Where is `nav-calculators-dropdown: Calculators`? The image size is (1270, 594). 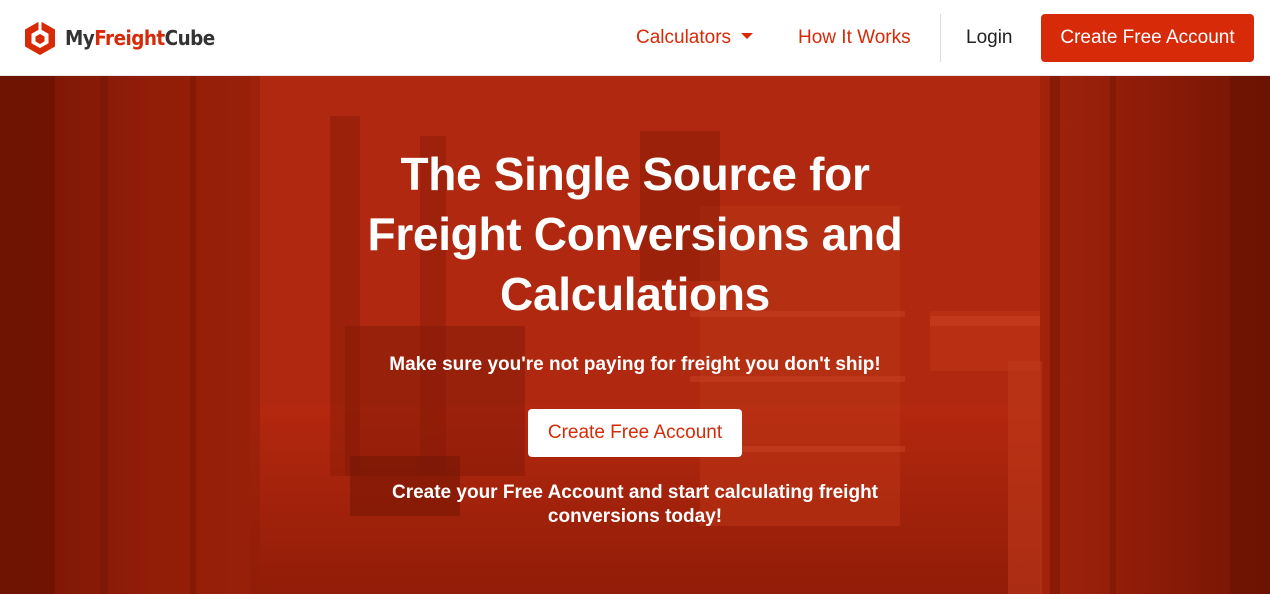 nav-calculators-dropdown: Calculators is located at coordinates (695, 38).